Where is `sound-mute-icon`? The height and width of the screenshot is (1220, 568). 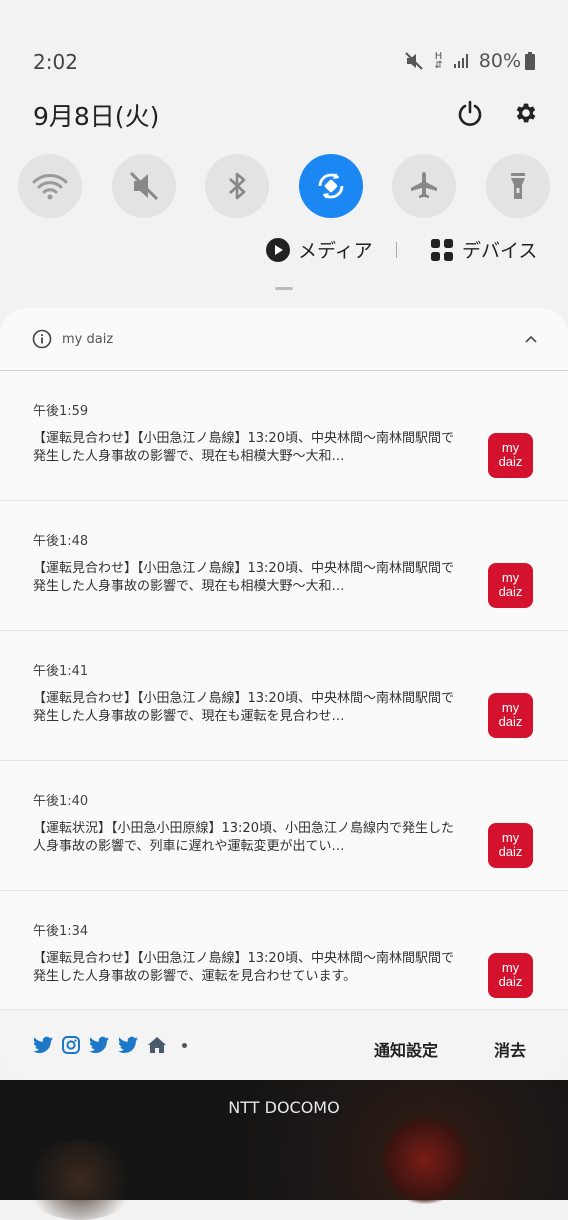 sound-mute-icon is located at coordinates (143, 186).